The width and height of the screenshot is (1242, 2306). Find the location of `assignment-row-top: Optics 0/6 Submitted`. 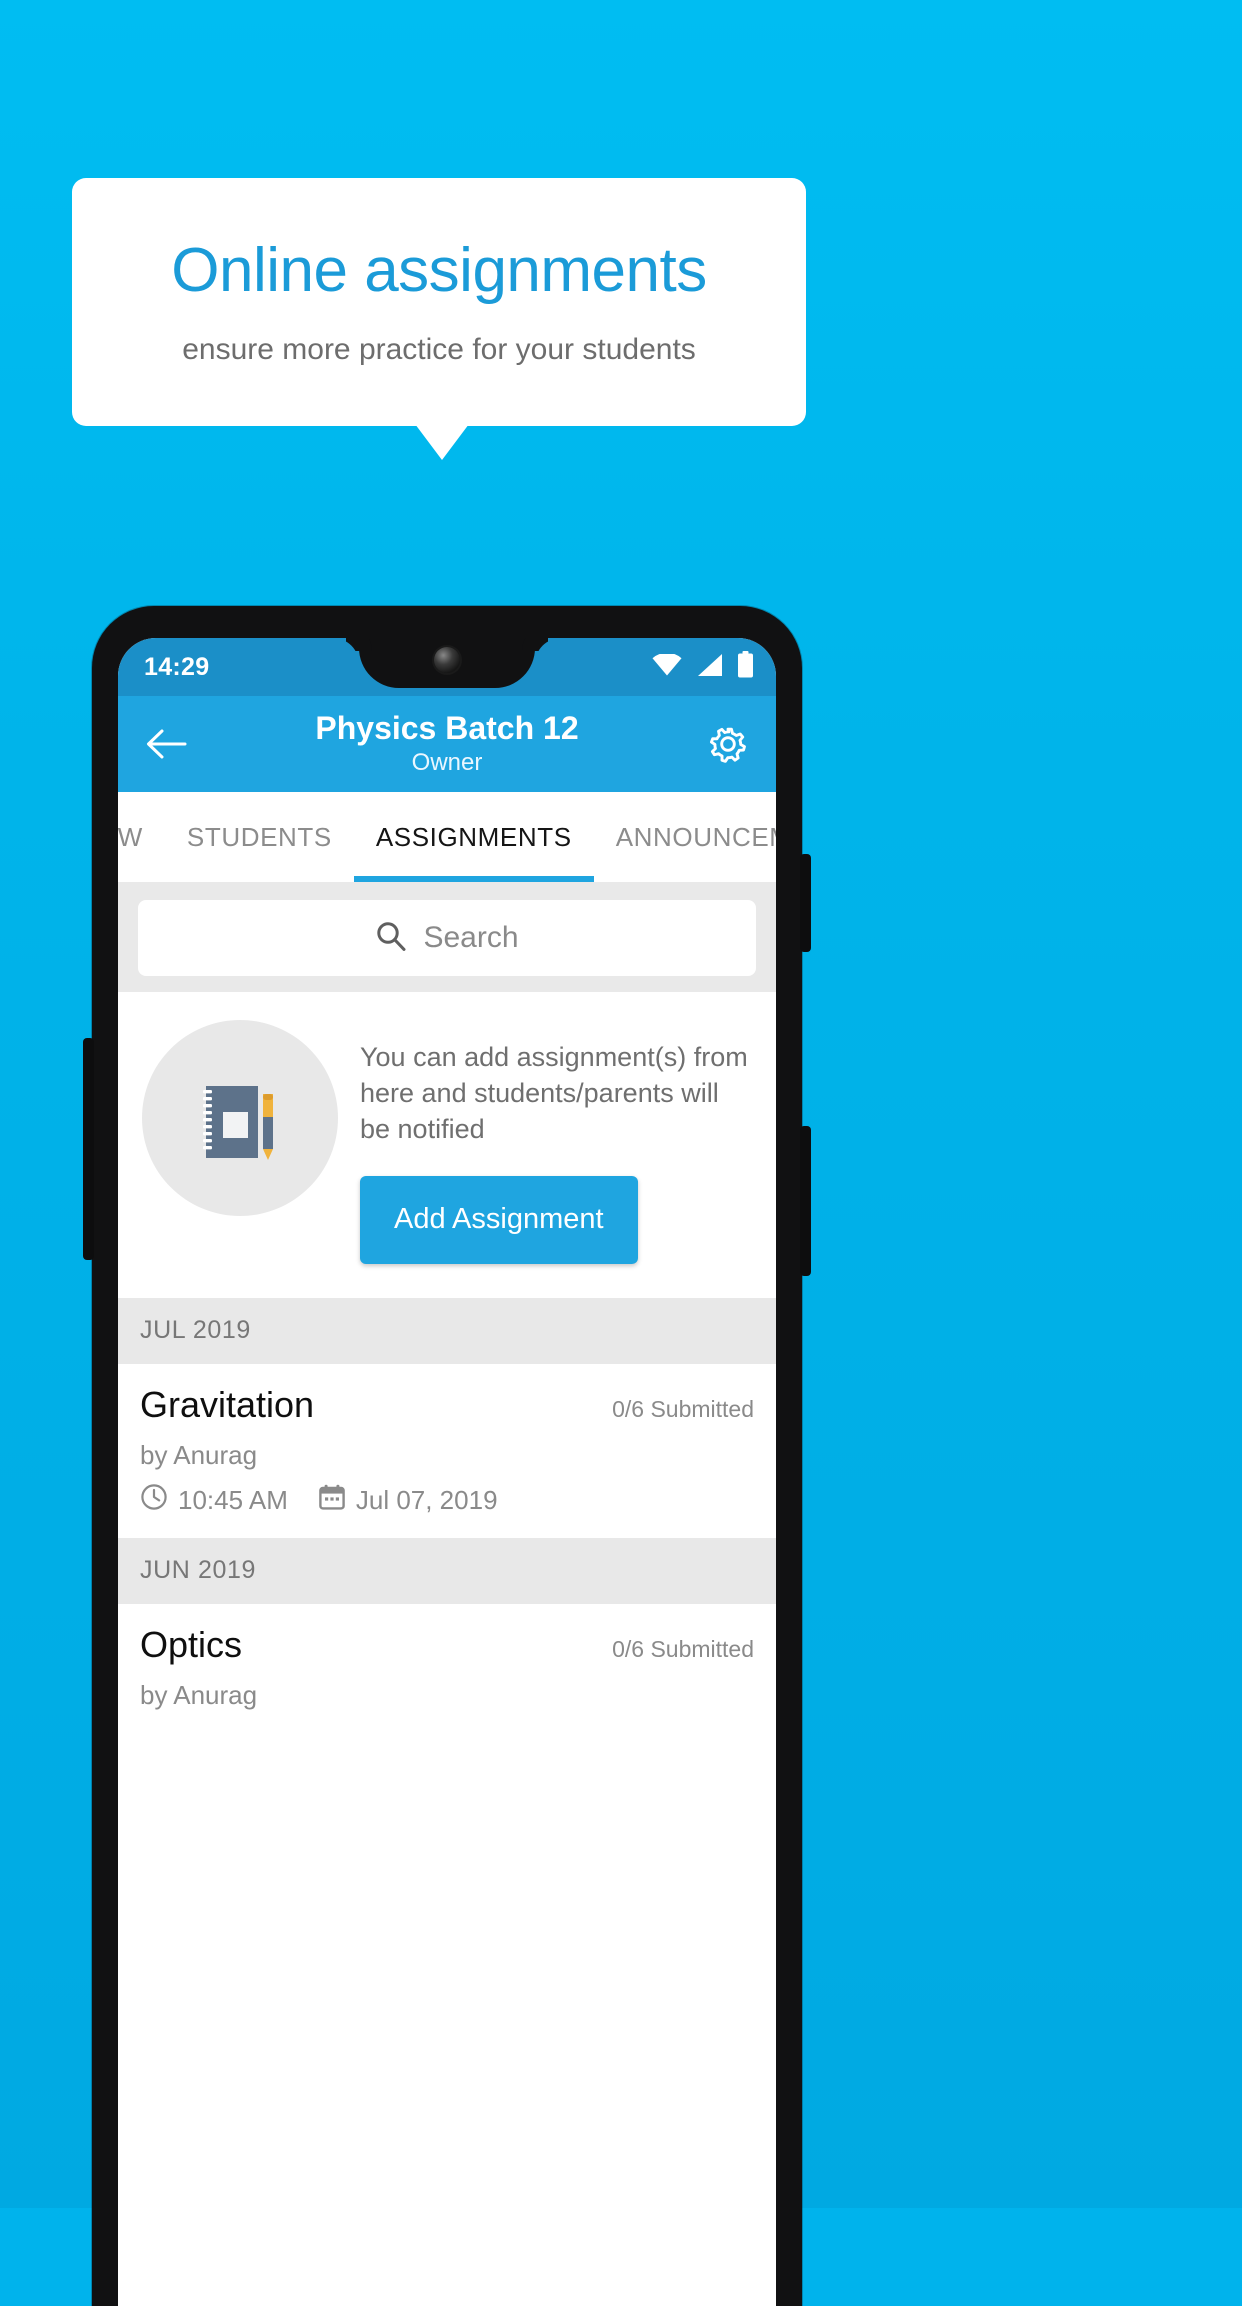

assignment-row-top: Optics 0/6 Submitted is located at coordinates (447, 1645).